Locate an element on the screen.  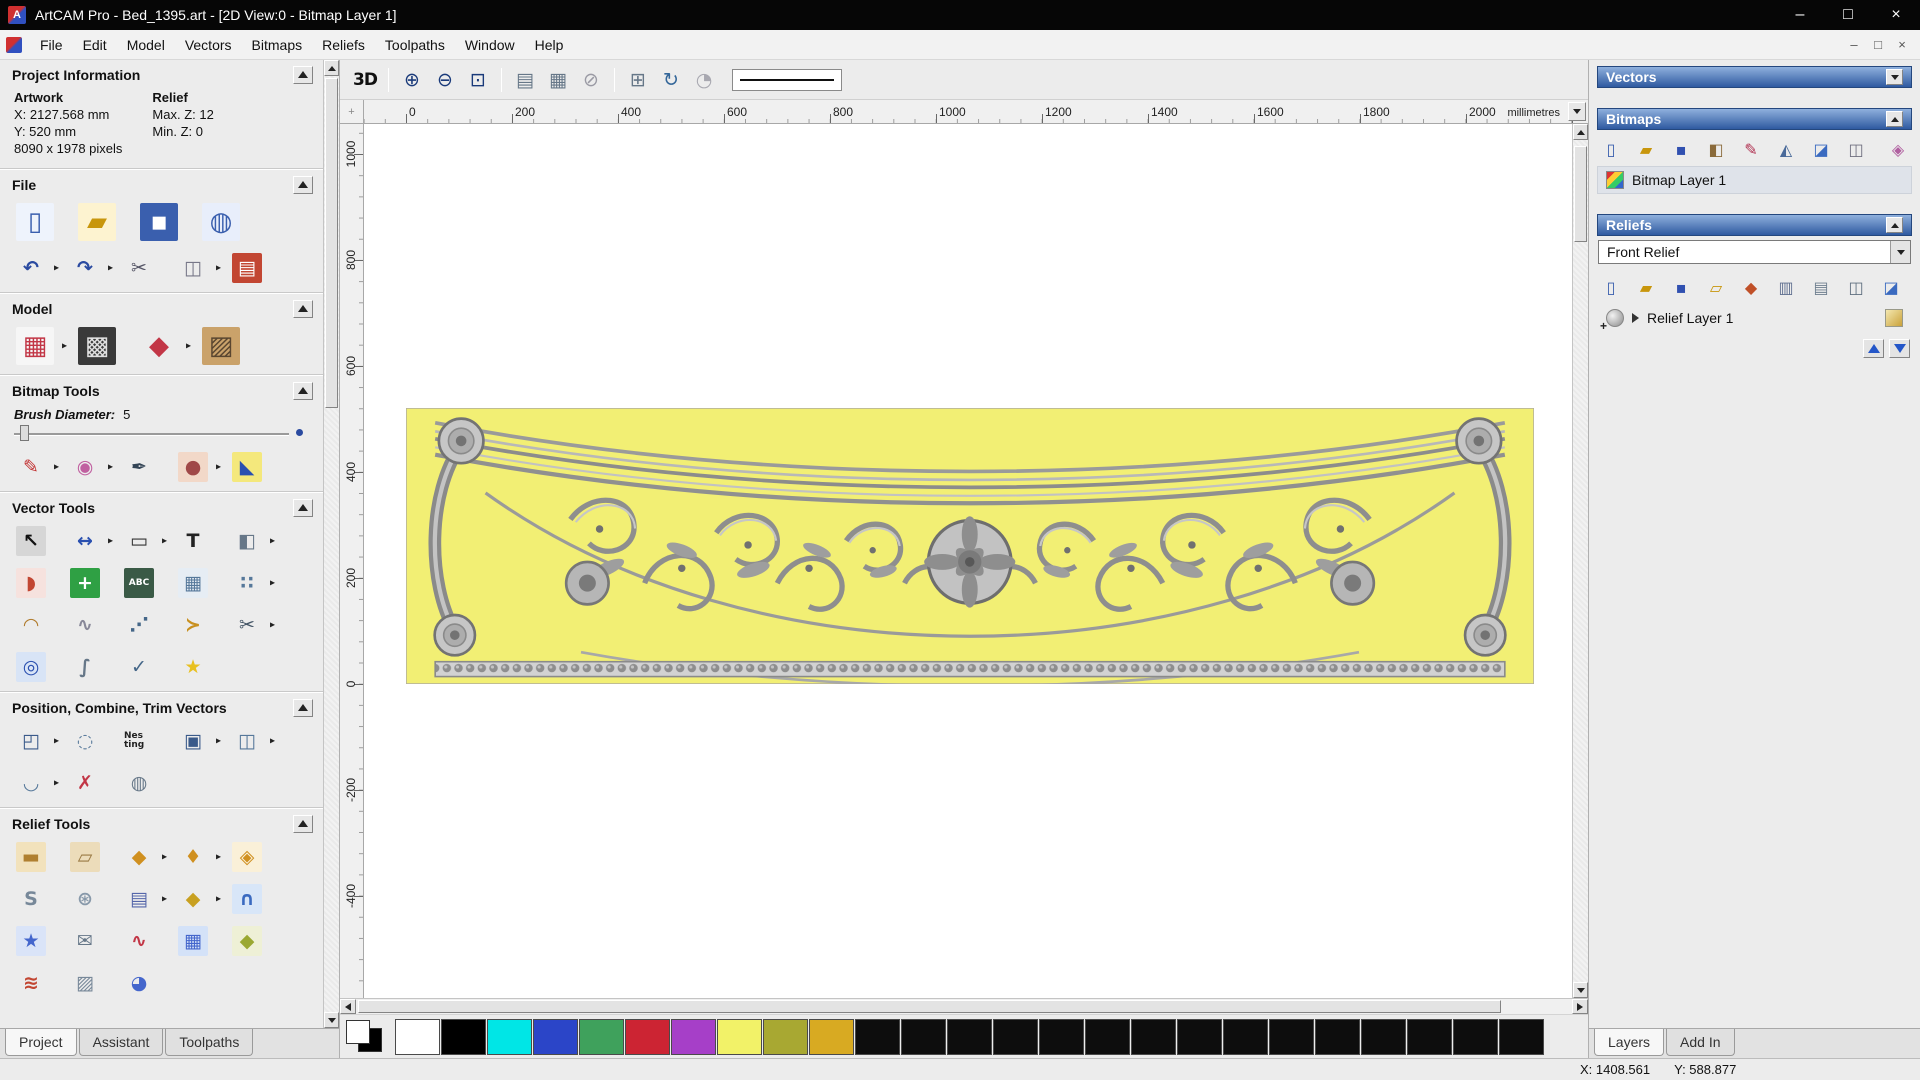
two-rail-sweep-icon: ≋ is located at coordinates (31, 983).